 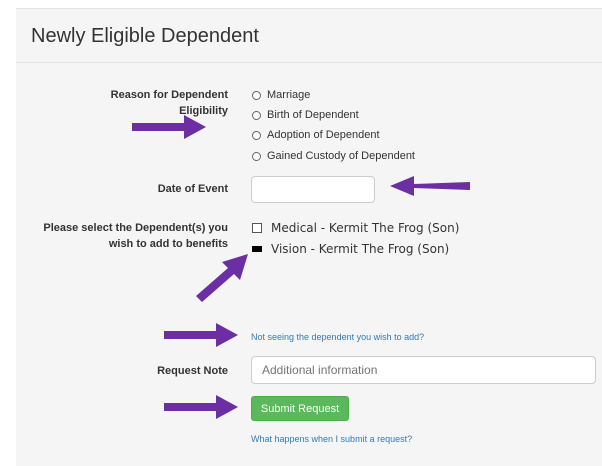 I want to click on radio-custody: Gained Custody of Dependent, so click(x=333, y=156).